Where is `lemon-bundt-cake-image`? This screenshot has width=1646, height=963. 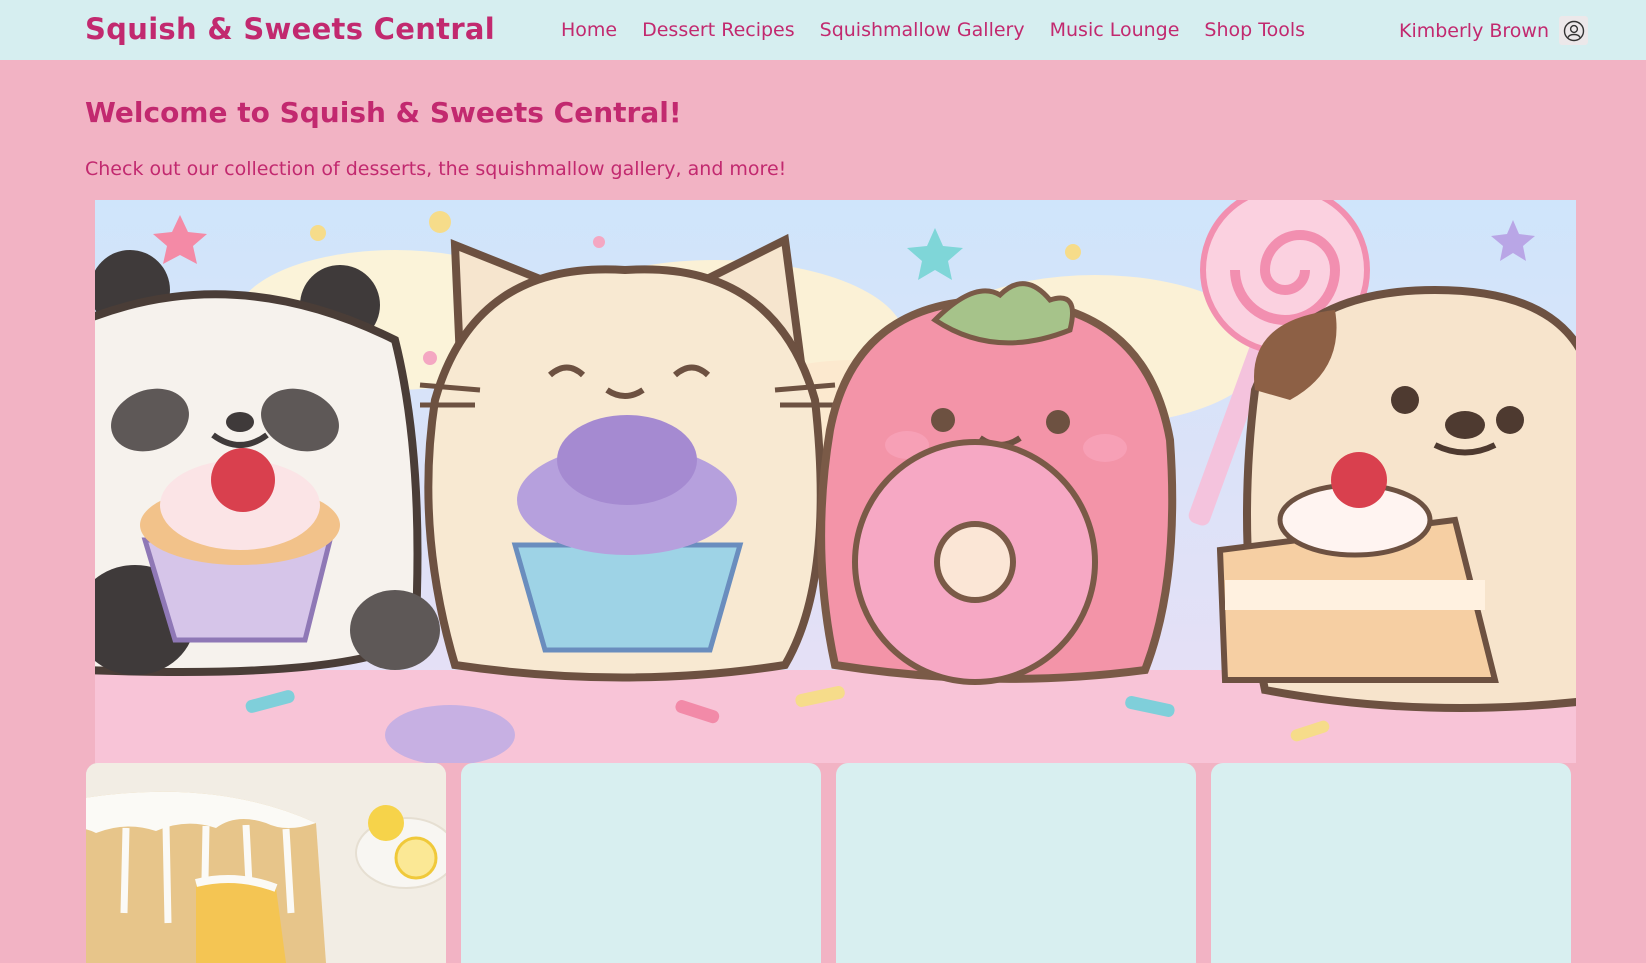
lemon-bundt-cake-image is located at coordinates (266, 863).